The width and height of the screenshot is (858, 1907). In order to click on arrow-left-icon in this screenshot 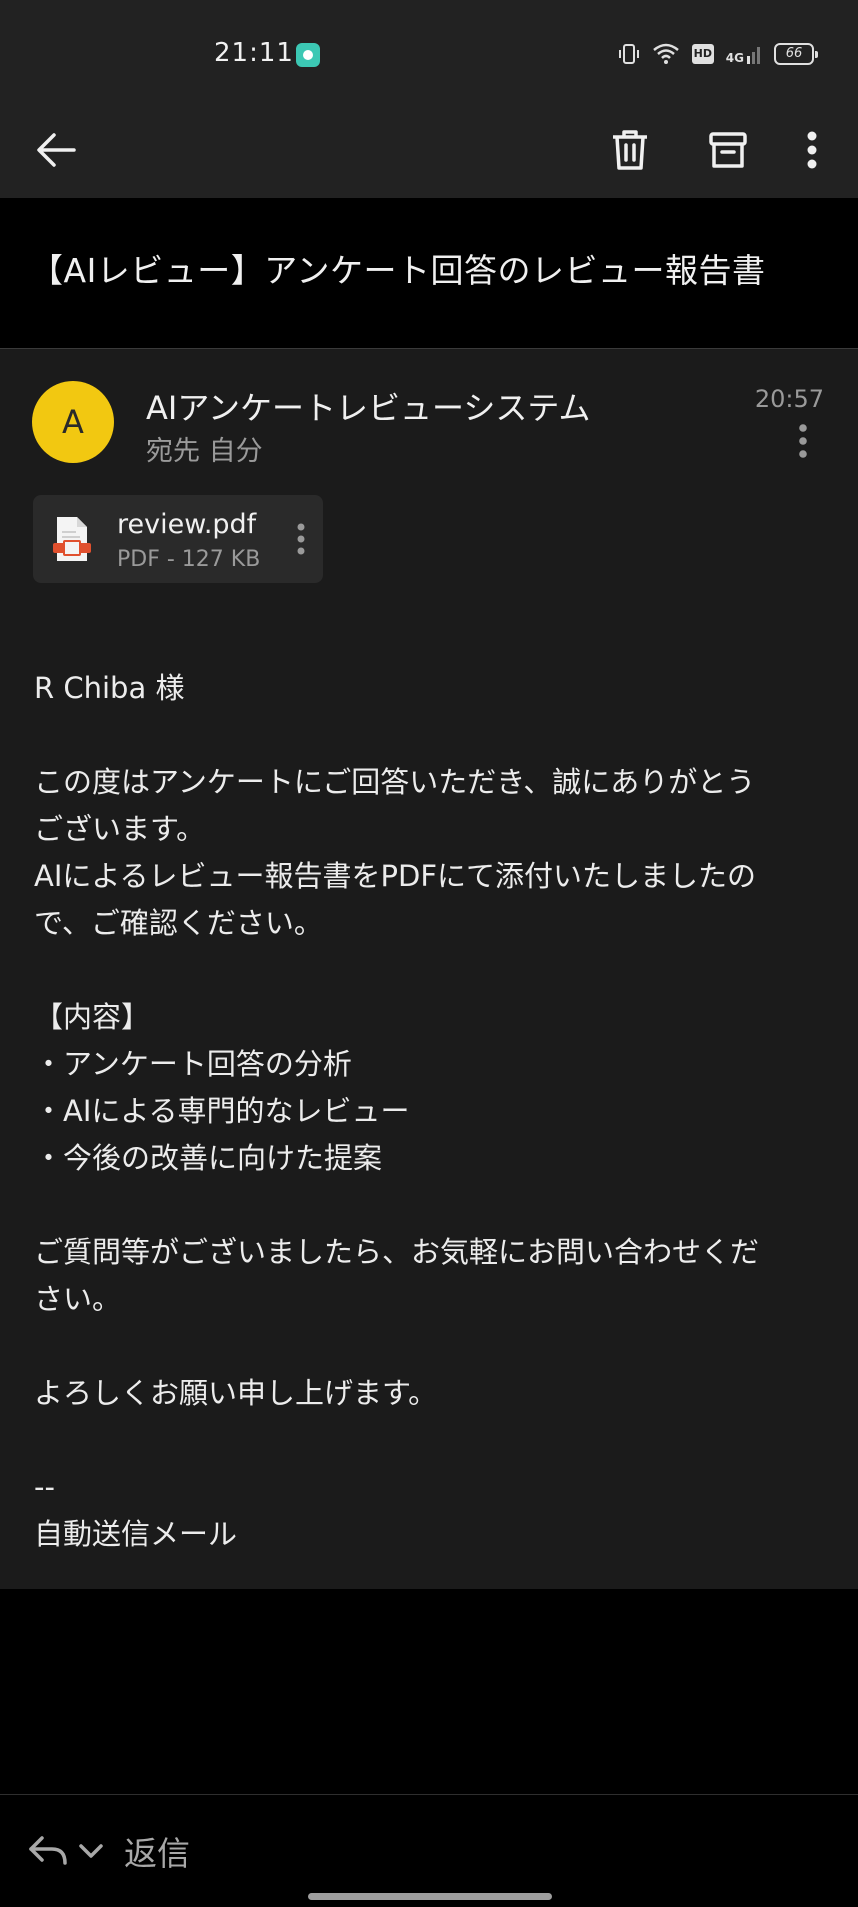, I will do `click(56, 150)`.